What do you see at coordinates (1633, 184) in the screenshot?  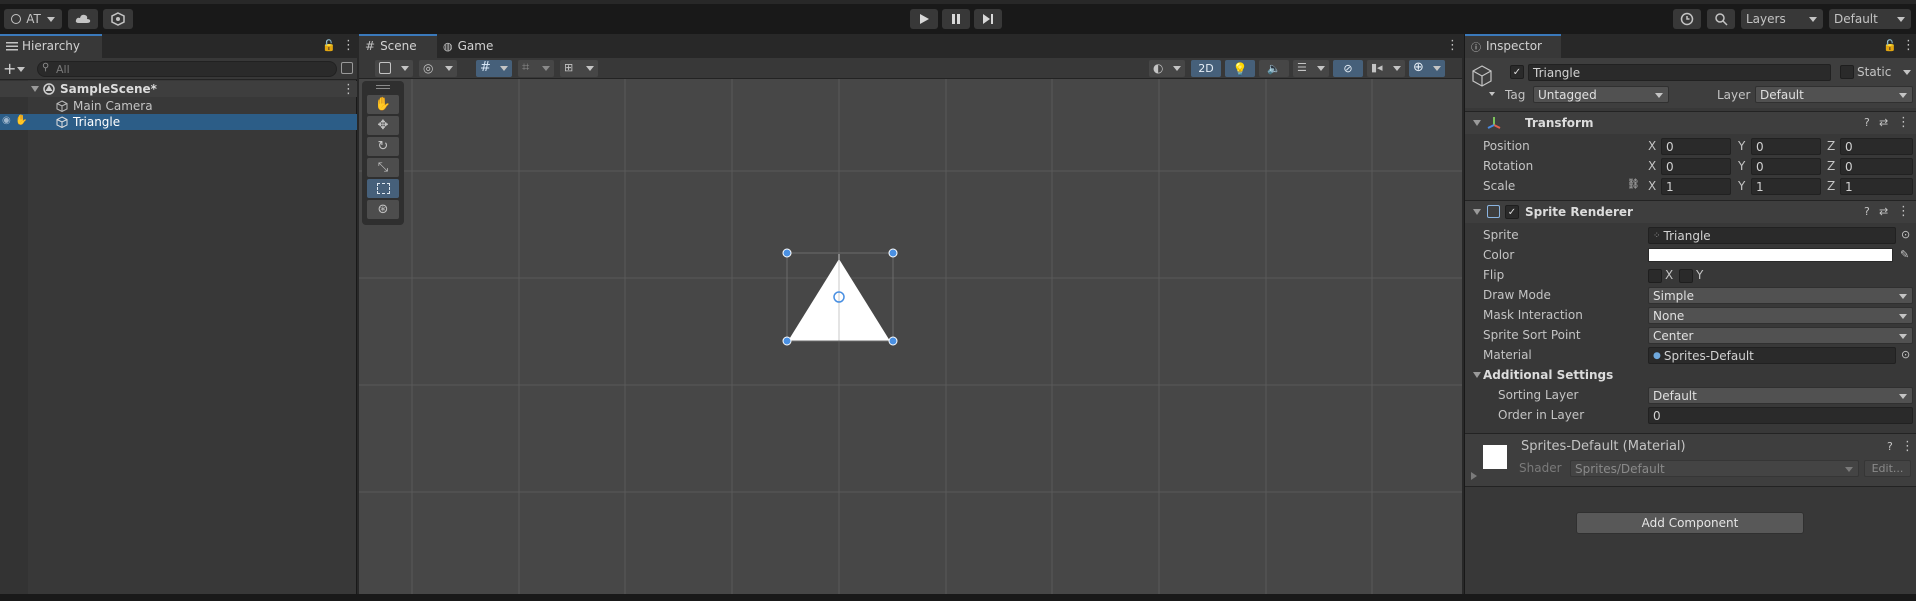 I see `constrain-proportions-icon: ⛓` at bounding box center [1633, 184].